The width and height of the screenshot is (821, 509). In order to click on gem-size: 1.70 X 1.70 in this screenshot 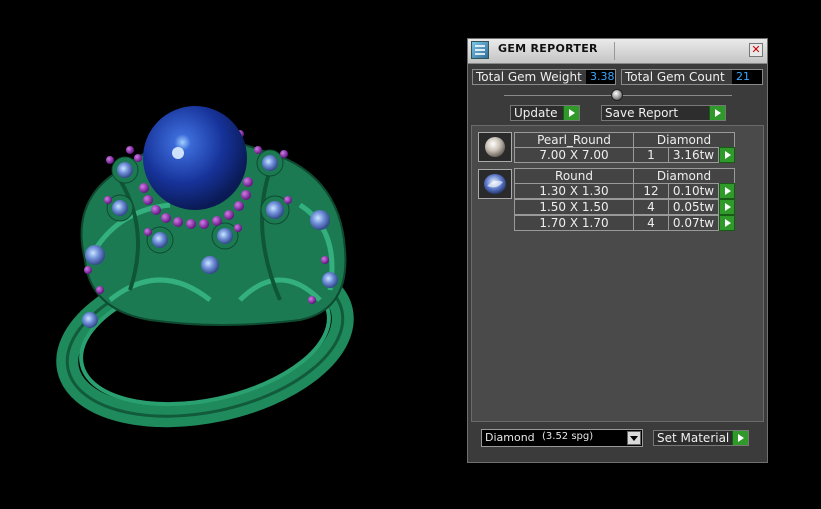, I will do `click(574, 223)`.